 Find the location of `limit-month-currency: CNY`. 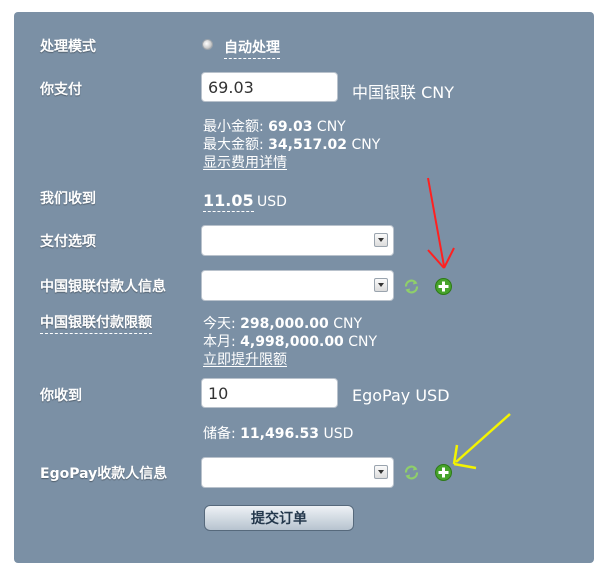

limit-month-currency: CNY is located at coordinates (363, 342).